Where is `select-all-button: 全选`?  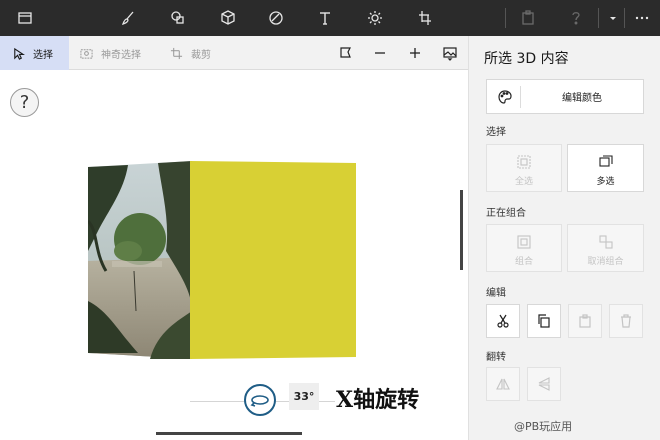 select-all-button: 全选 is located at coordinates (524, 168).